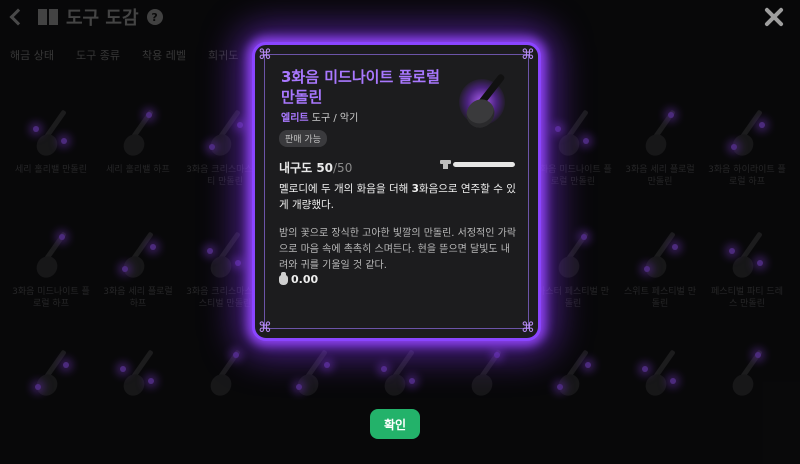  What do you see at coordinates (397, 197) in the screenshot?
I see `item-effect-description: 멜로디에 두 개의 화음을 더해 3화음으로 연주할 수 있게 개량했다.` at bounding box center [397, 197].